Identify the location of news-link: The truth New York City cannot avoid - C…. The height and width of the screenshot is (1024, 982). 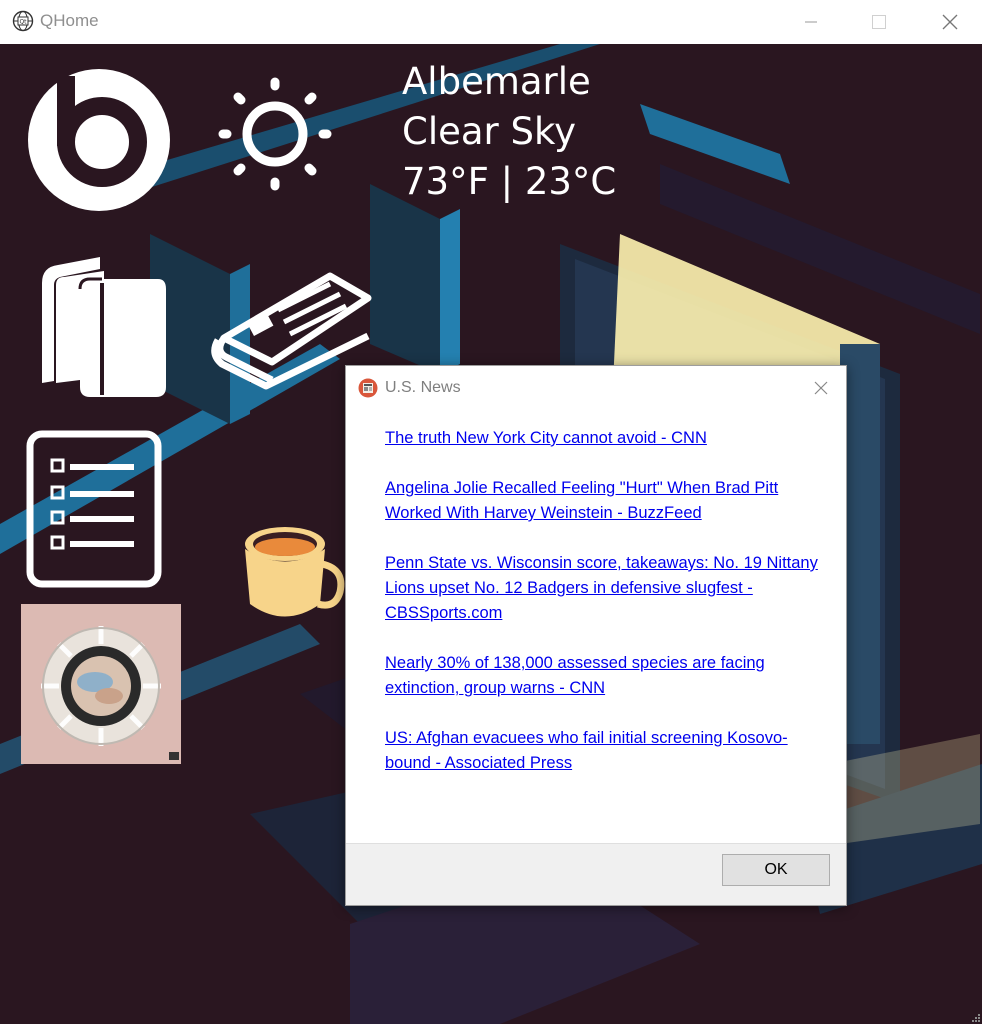
(605, 438).